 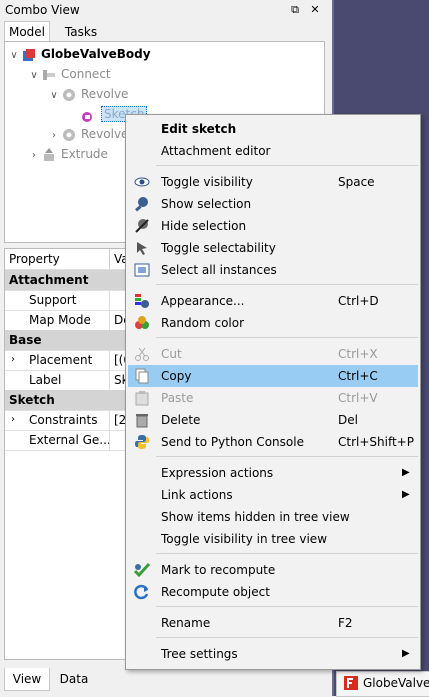 What do you see at coordinates (273, 248) in the screenshot?
I see `menu-toggle-selectability: Toggle selectability` at bounding box center [273, 248].